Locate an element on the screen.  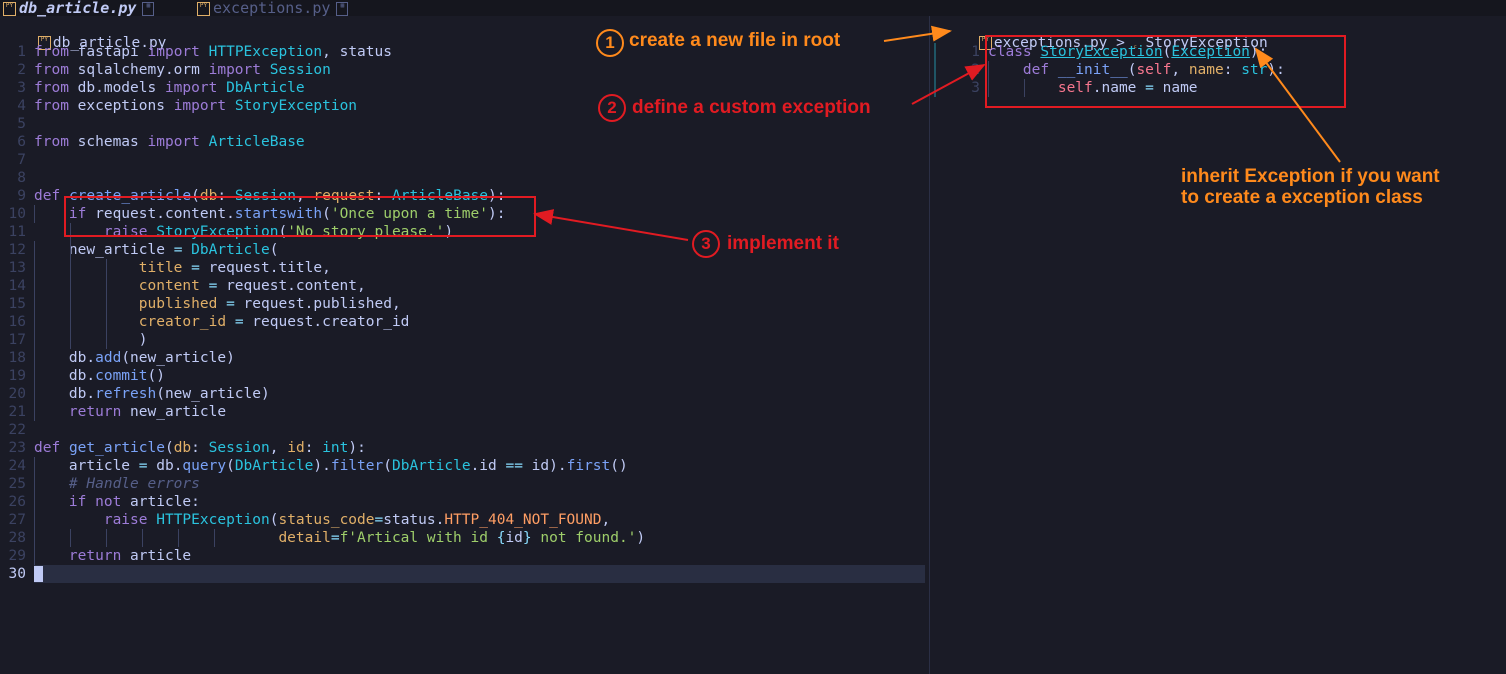
annotation-text-4-line2: to create a exception class is located at coordinates (1302, 197).